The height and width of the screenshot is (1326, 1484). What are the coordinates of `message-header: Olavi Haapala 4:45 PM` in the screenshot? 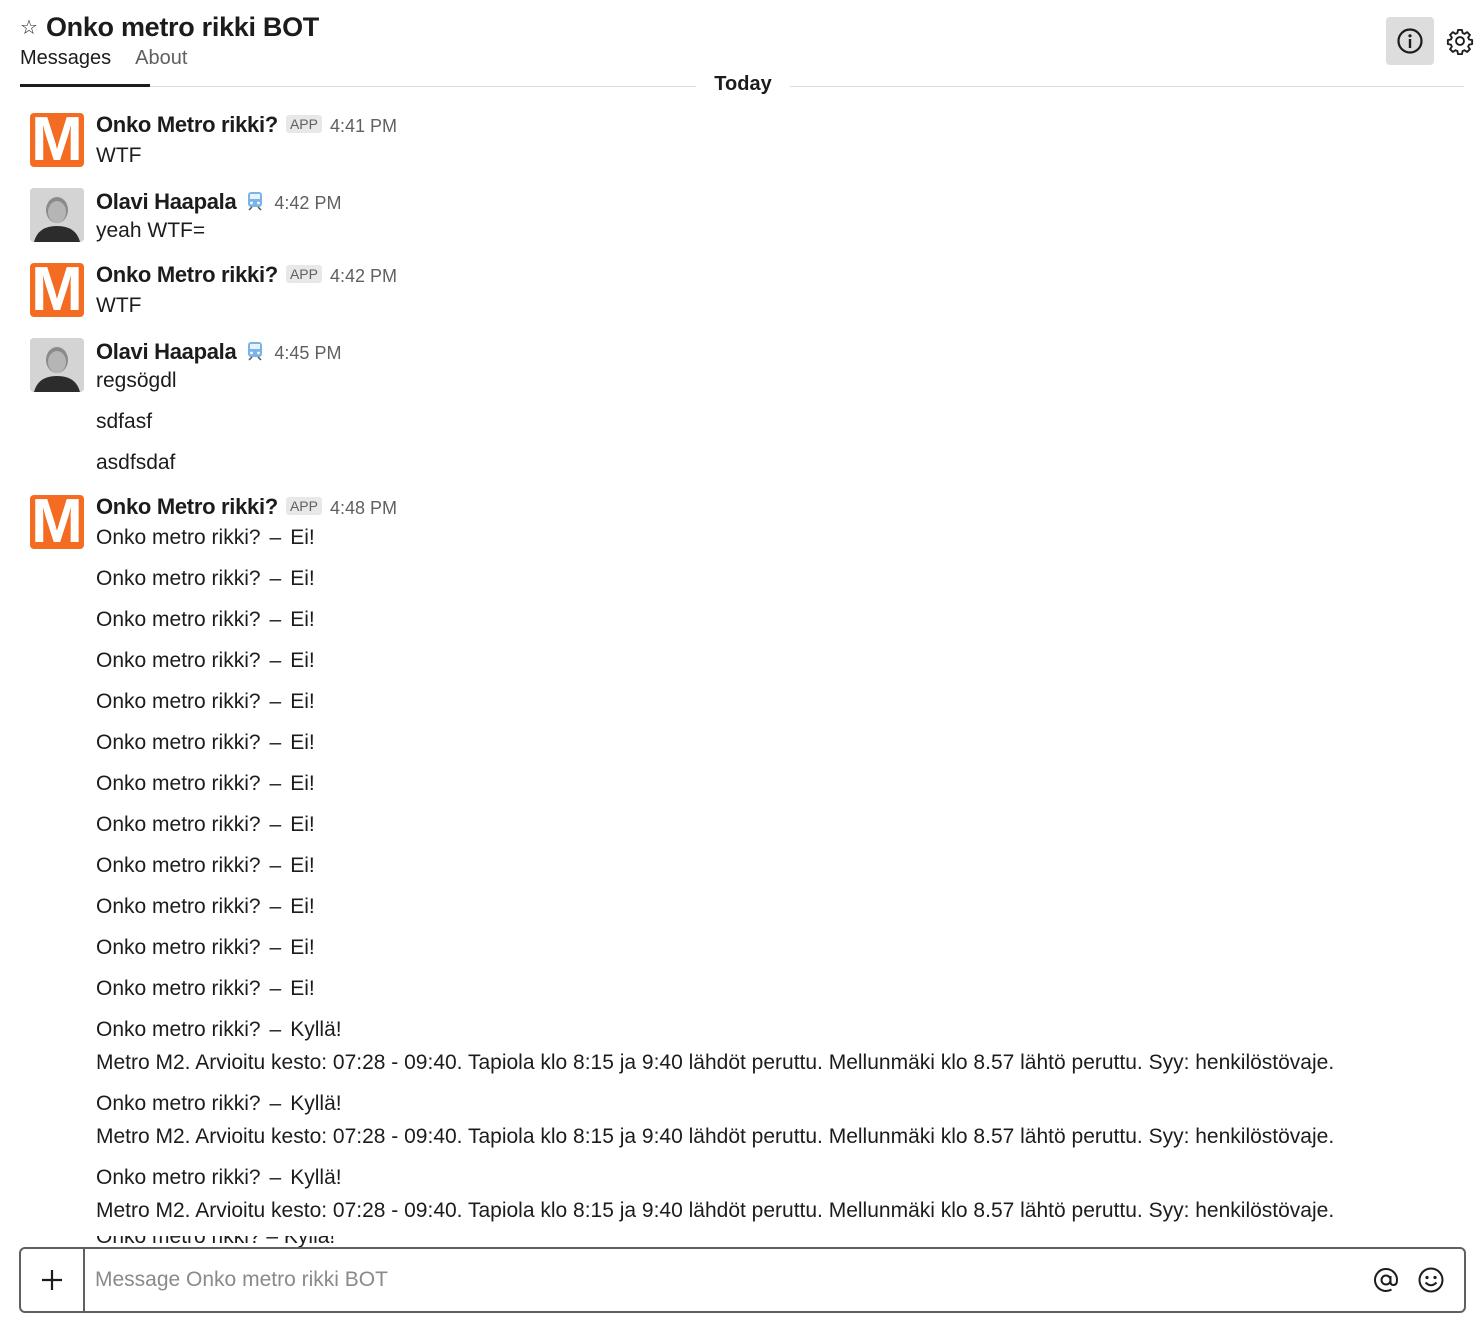 It's located at (218, 351).